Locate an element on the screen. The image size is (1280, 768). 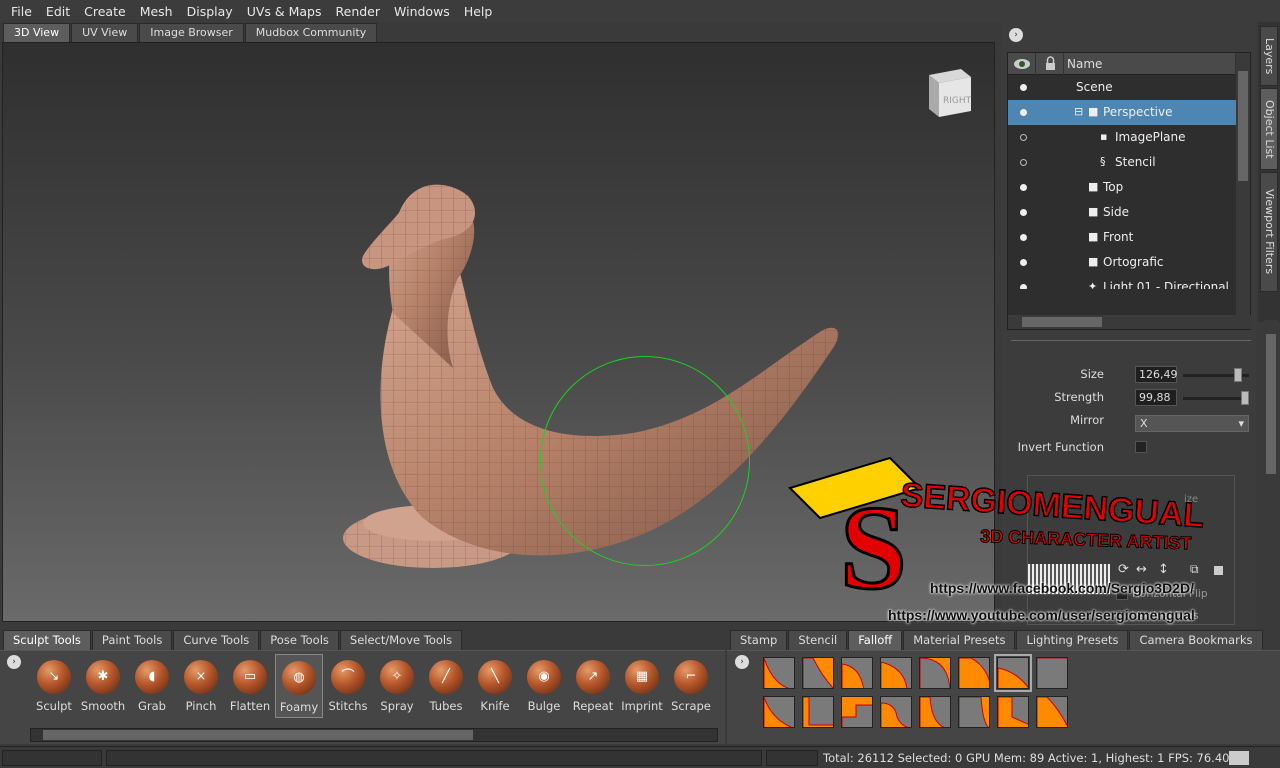
flip-vertical-icon: ↕ is located at coordinates (1163, 569).